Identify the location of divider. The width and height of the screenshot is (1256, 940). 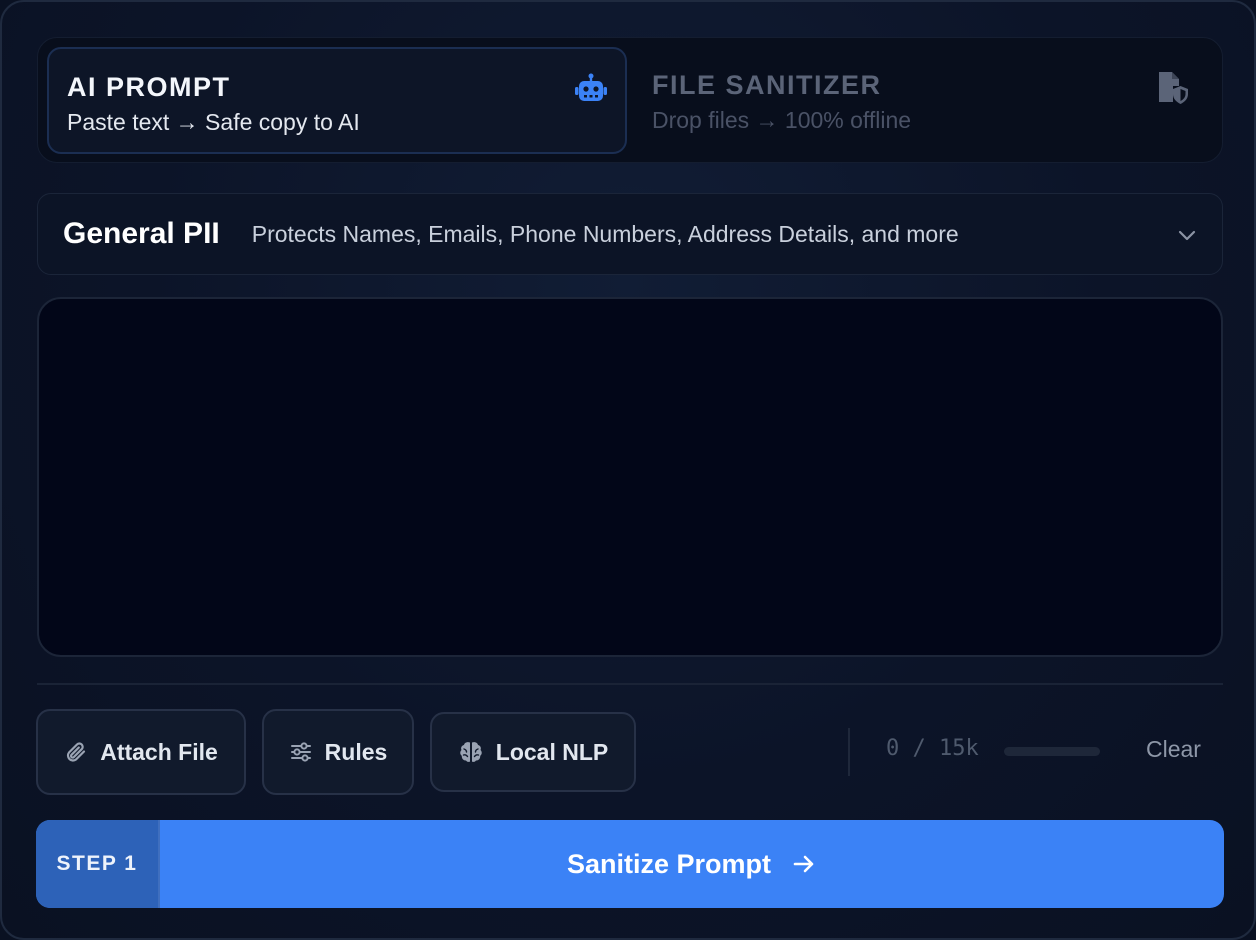
(630, 684).